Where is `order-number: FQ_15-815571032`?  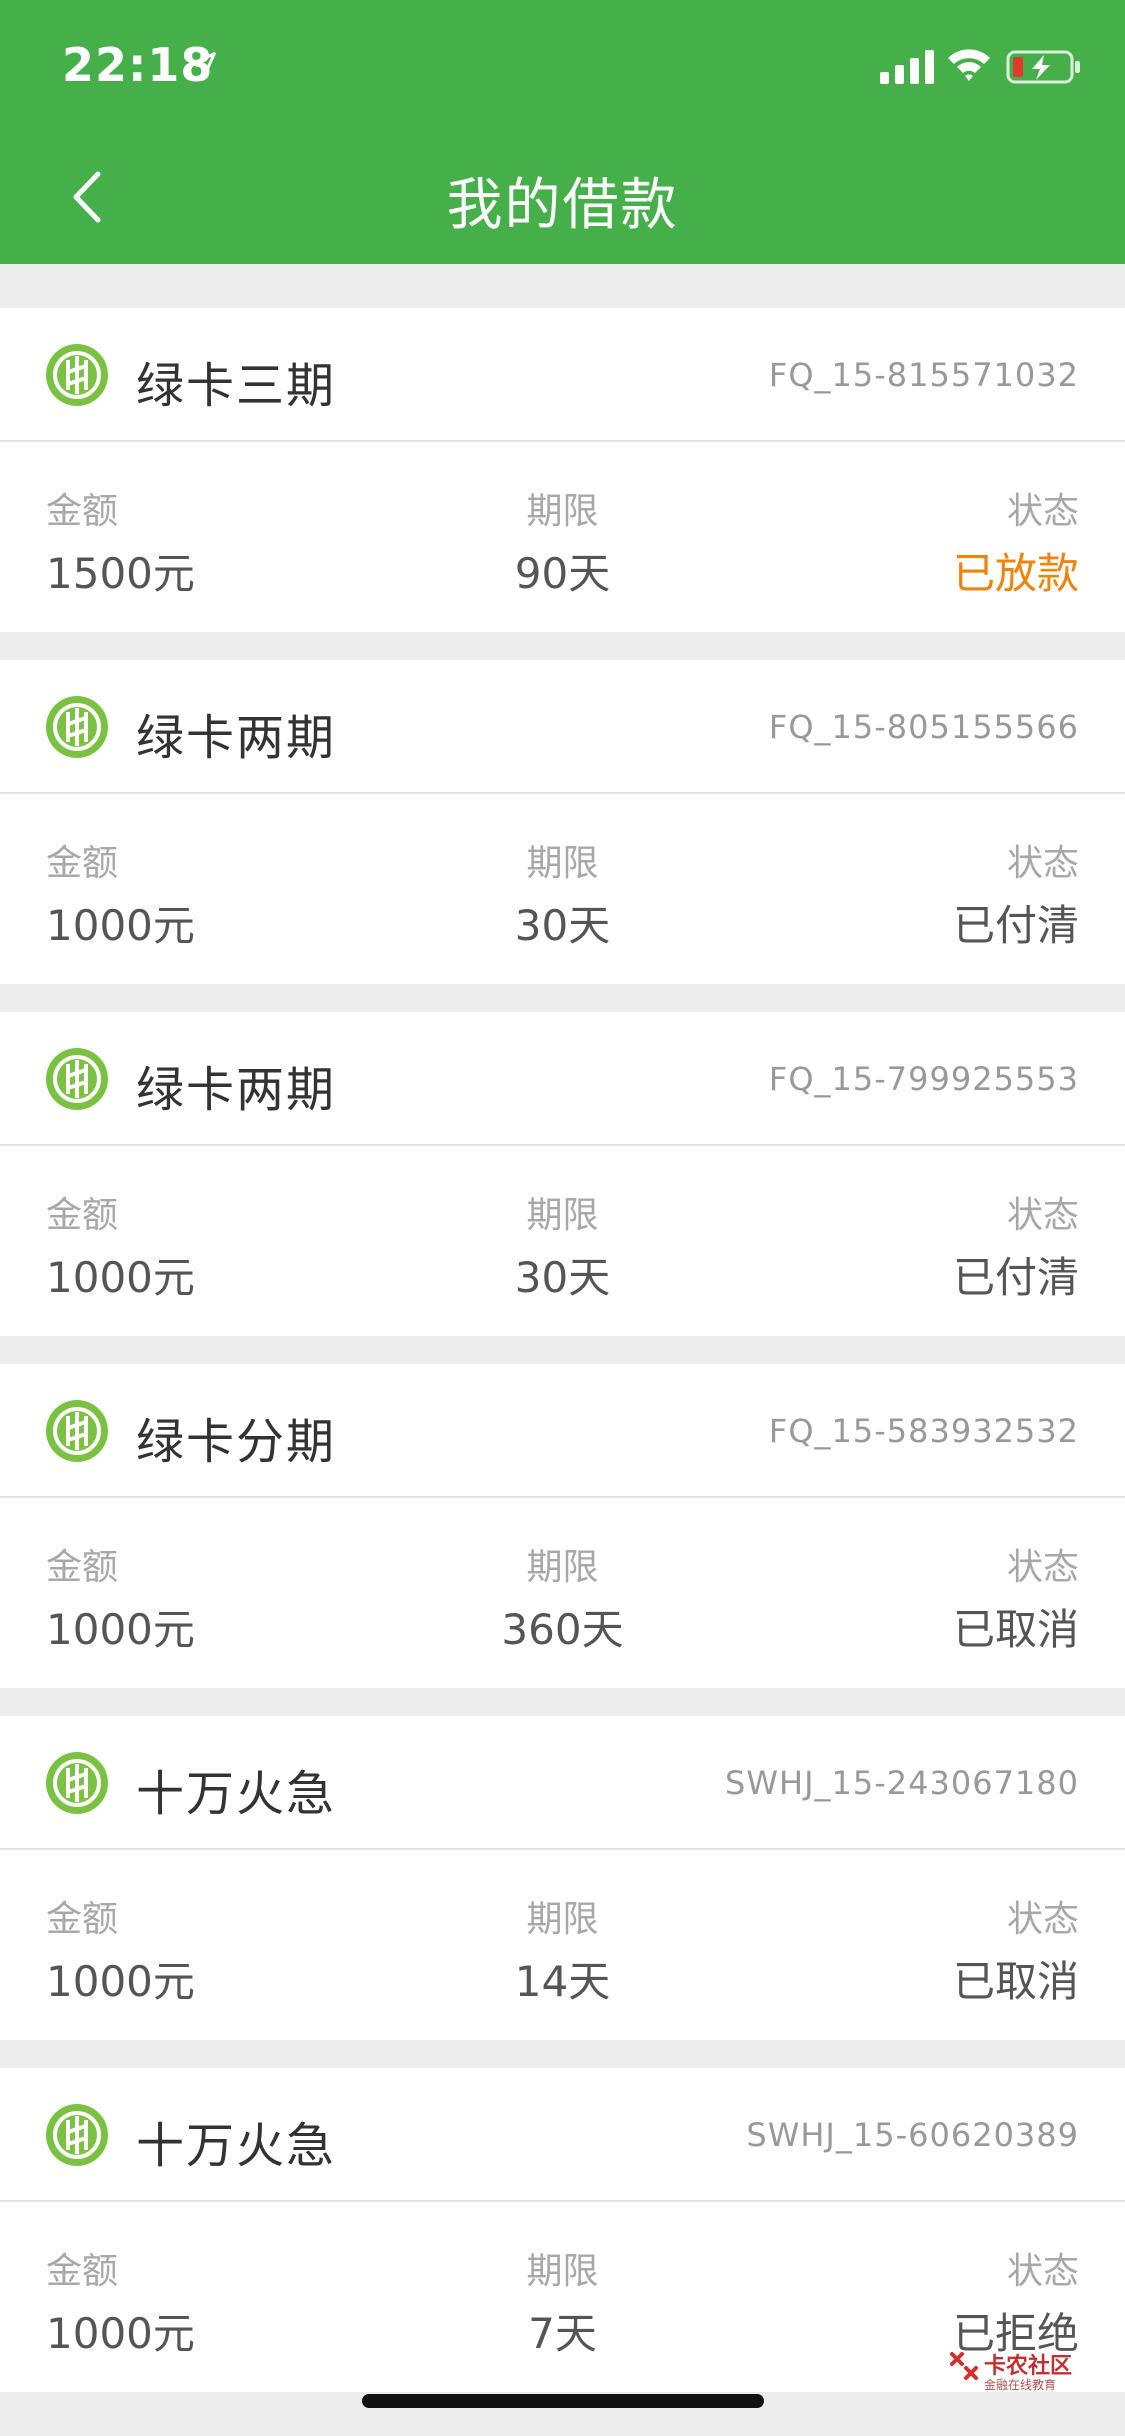
order-number: FQ_15-815571032 is located at coordinates (923, 375).